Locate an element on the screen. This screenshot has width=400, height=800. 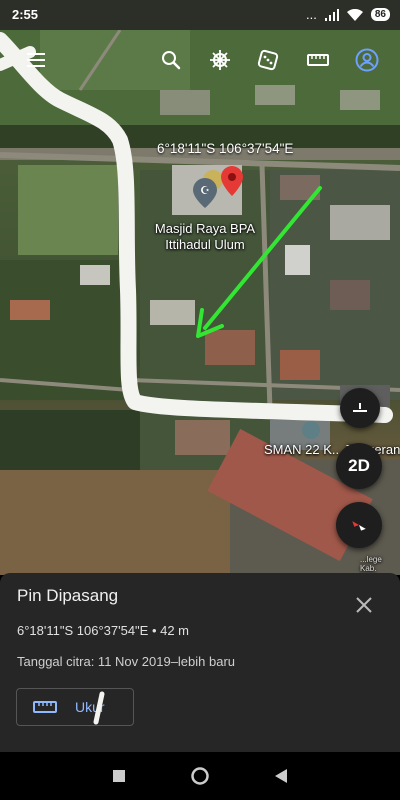
home-button is located at coordinates (200, 776).